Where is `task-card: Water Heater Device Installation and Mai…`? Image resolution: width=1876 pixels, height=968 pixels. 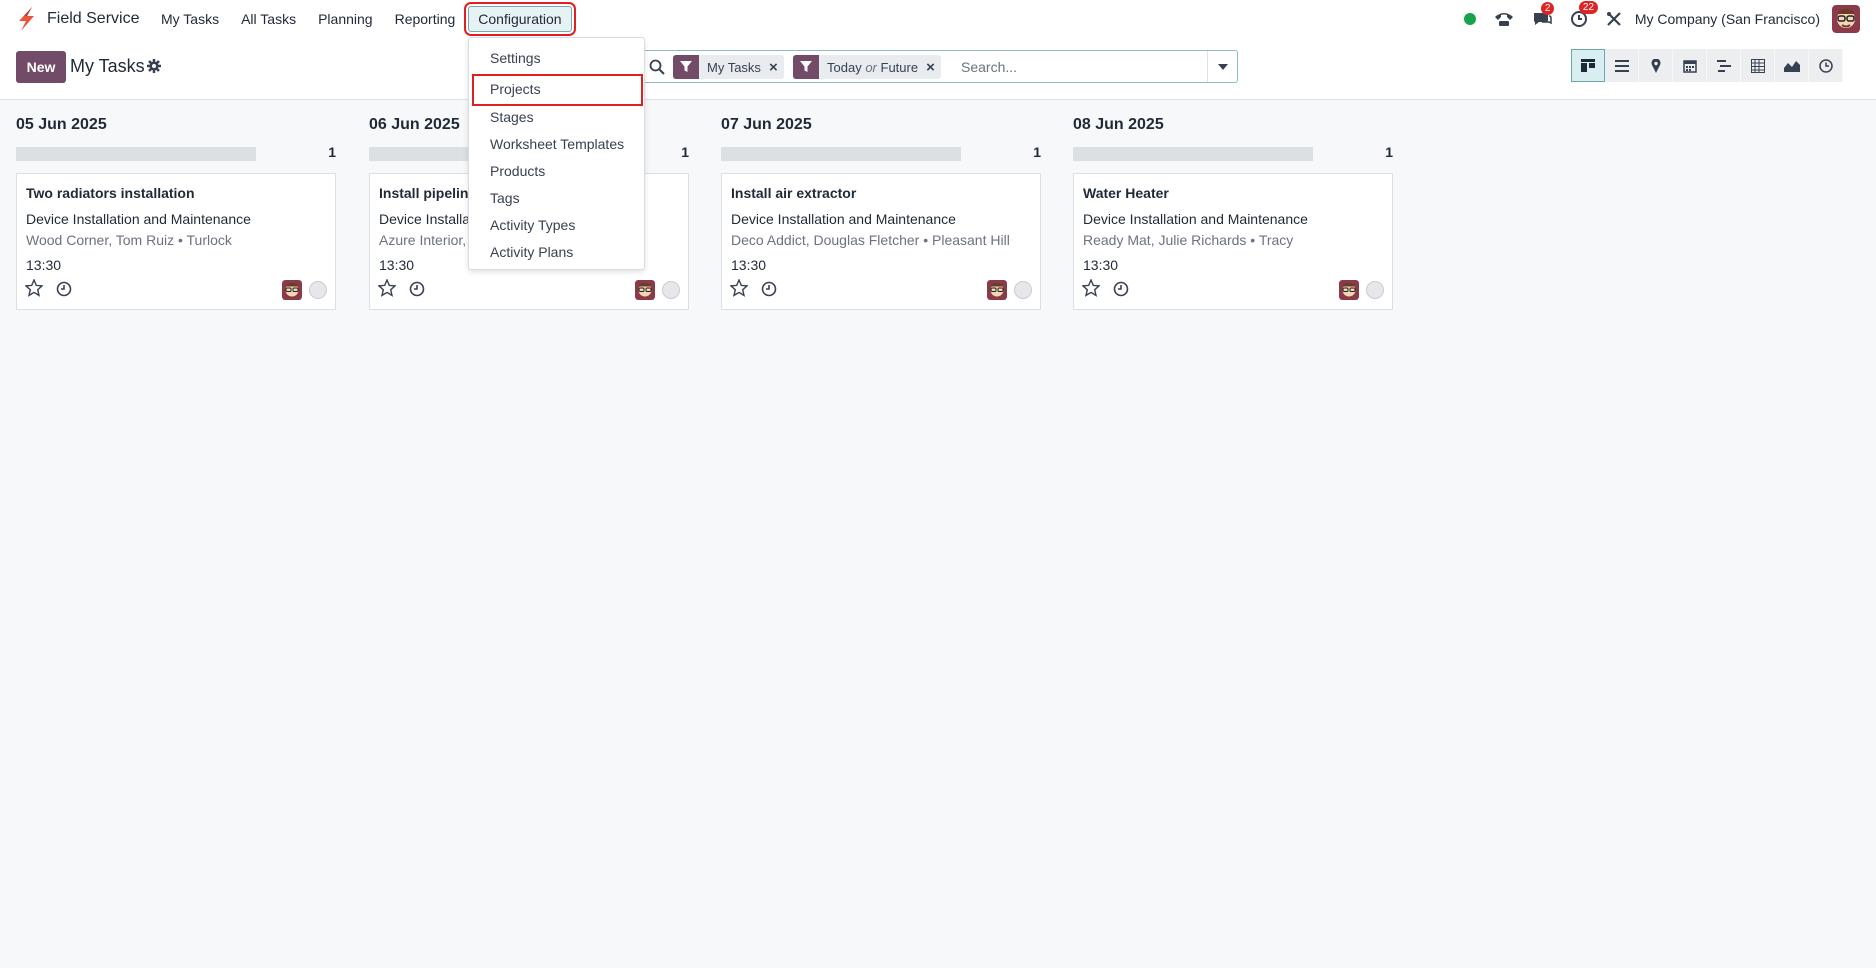 task-card: Water Heater Device Installation and Mai… is located at coordinates (1233, 241).